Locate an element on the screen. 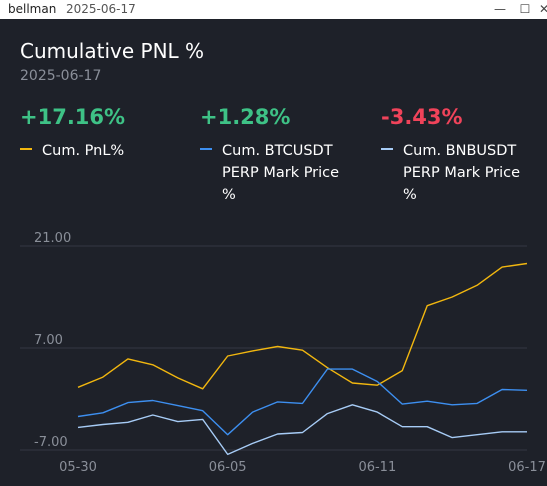  x-tick-label: 06-11 is located at coordinates (377, 467).